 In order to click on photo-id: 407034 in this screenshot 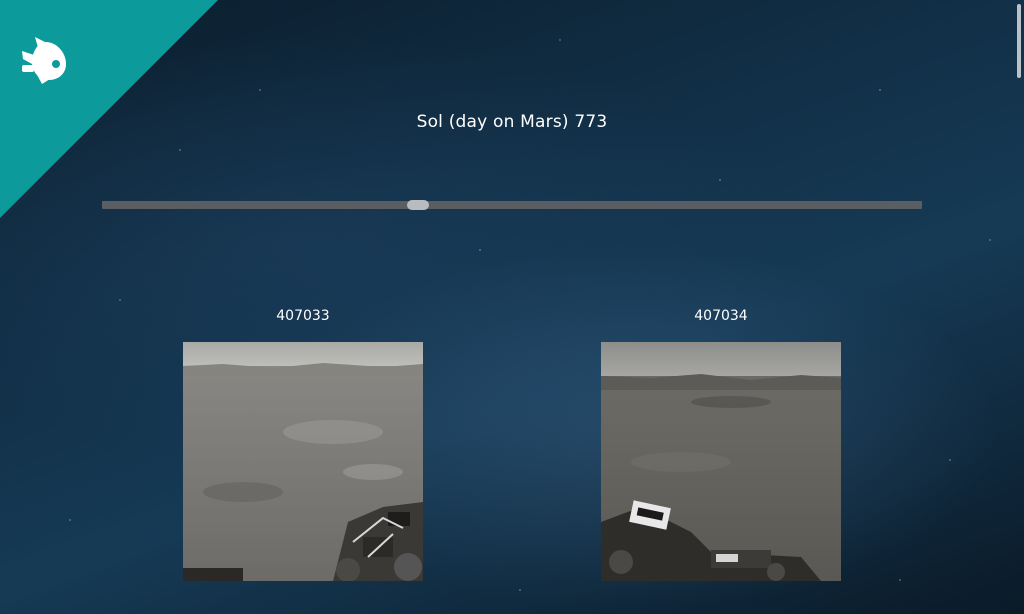, I will do `click(721, 316)`.